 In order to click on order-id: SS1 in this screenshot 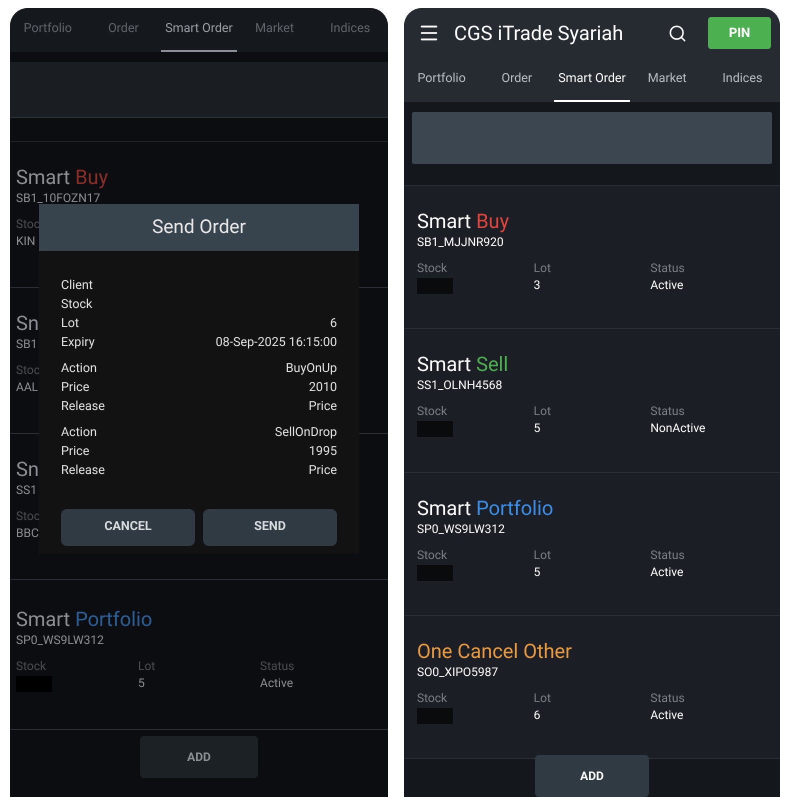, I will do `click(26, 490)`.